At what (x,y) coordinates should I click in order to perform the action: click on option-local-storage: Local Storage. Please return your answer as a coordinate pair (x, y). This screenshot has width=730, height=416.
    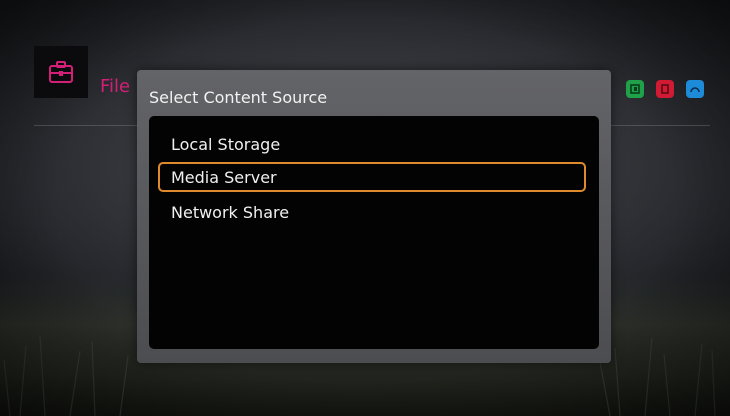
    Looking at the image, I should click on (372, 144).